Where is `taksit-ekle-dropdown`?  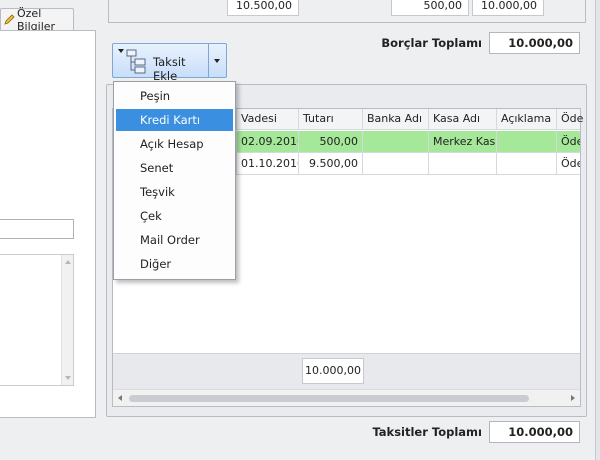
taksit-ekle-dropdown is located at coordinates (217, 60).